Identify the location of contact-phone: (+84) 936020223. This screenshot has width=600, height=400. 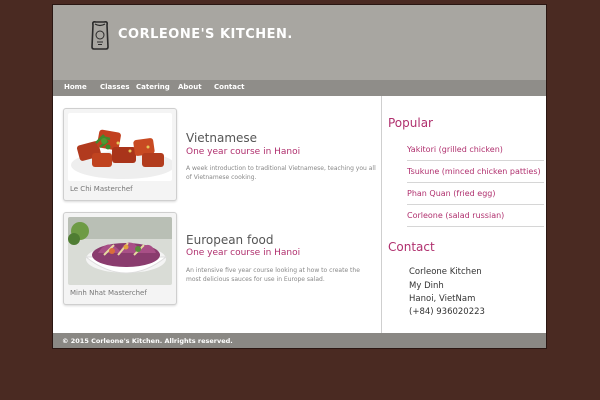
(447, 312).